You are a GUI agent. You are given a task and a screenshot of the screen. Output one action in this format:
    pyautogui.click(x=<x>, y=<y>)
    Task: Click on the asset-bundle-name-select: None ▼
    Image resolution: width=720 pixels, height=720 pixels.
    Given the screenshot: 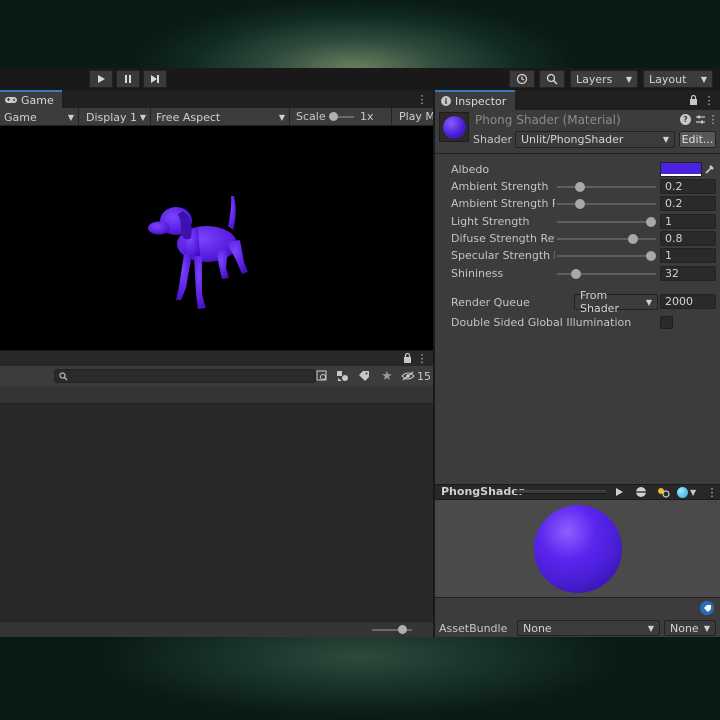 What is the action you would take?
    pyautogui.click(x=588, y=628)
    